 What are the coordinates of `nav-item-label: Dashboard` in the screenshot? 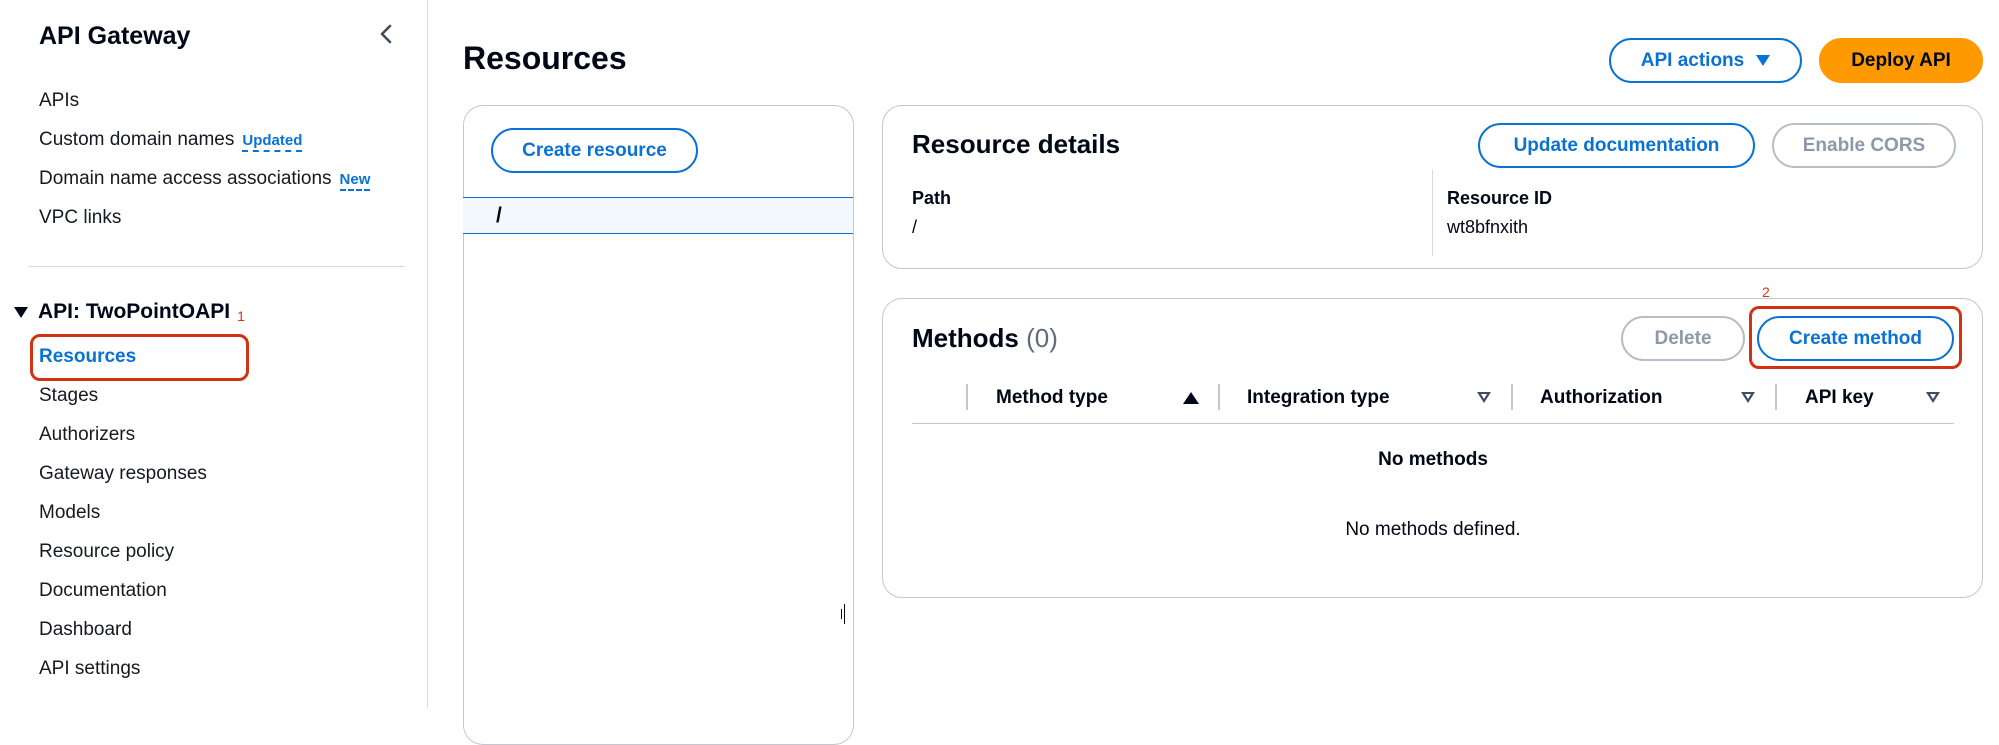 It's located at (85, 629).